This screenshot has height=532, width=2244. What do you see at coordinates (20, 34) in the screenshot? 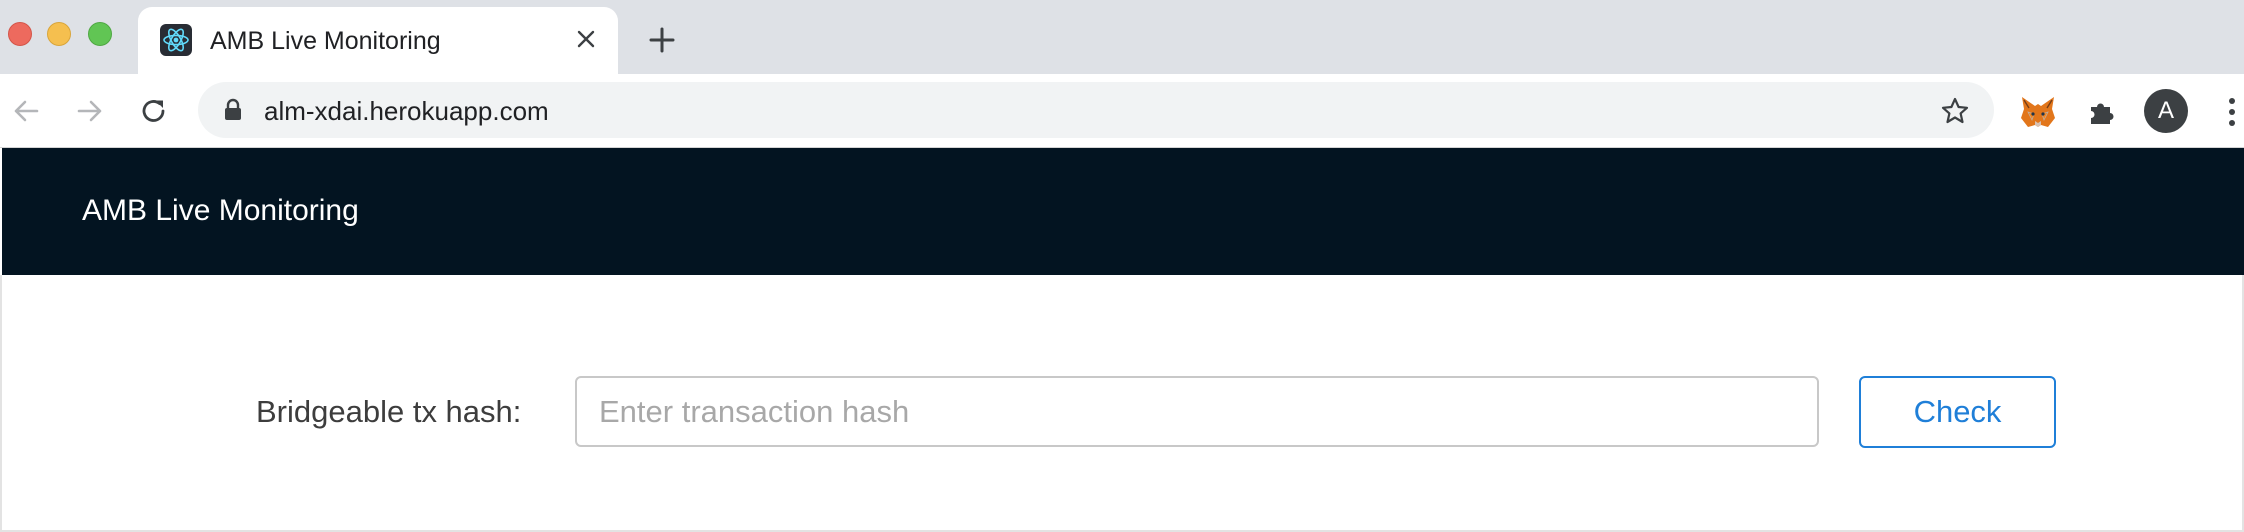
I see `window-close-button` at bounding box center [20, 34].